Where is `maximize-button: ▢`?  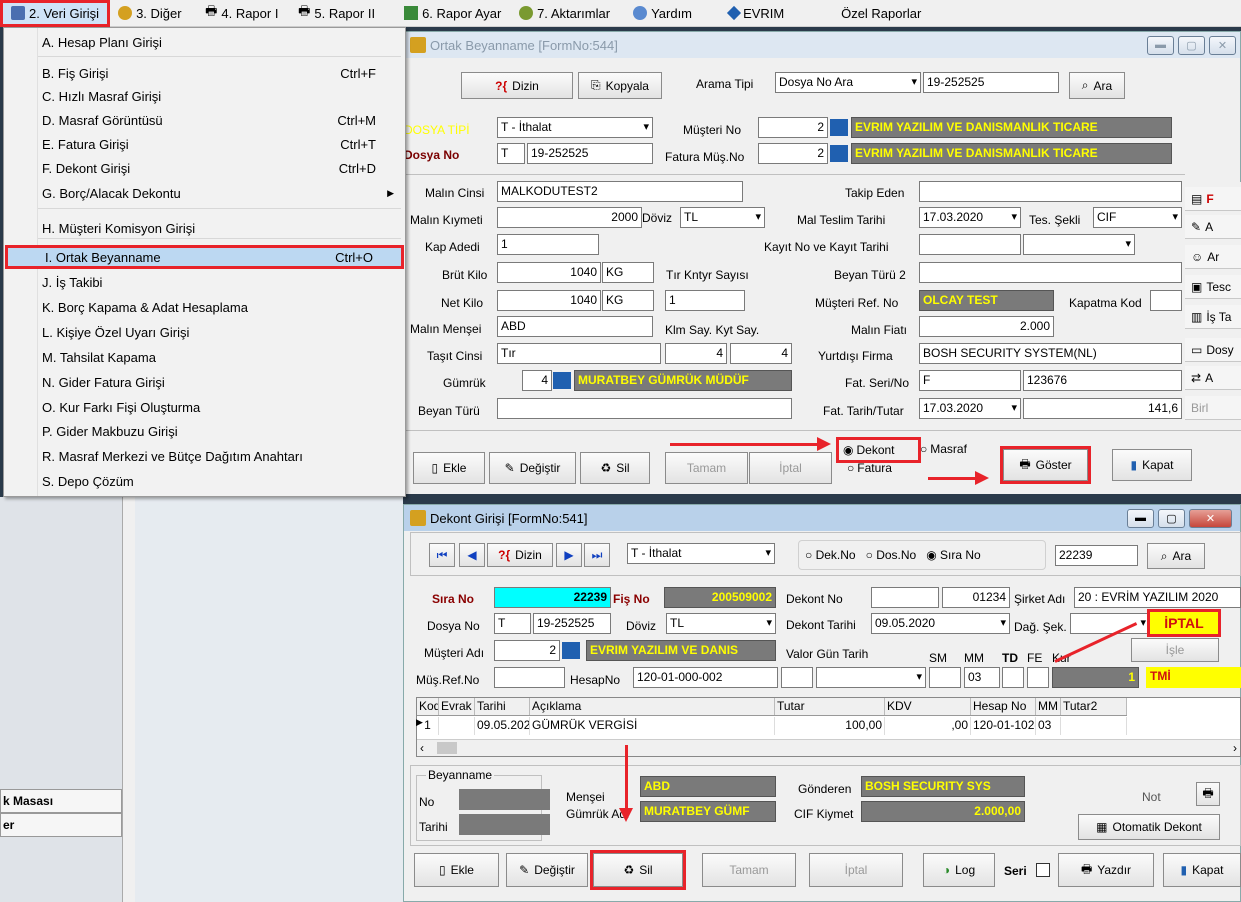 maximize-button: ▢ is located at coordinates (1171, 518).